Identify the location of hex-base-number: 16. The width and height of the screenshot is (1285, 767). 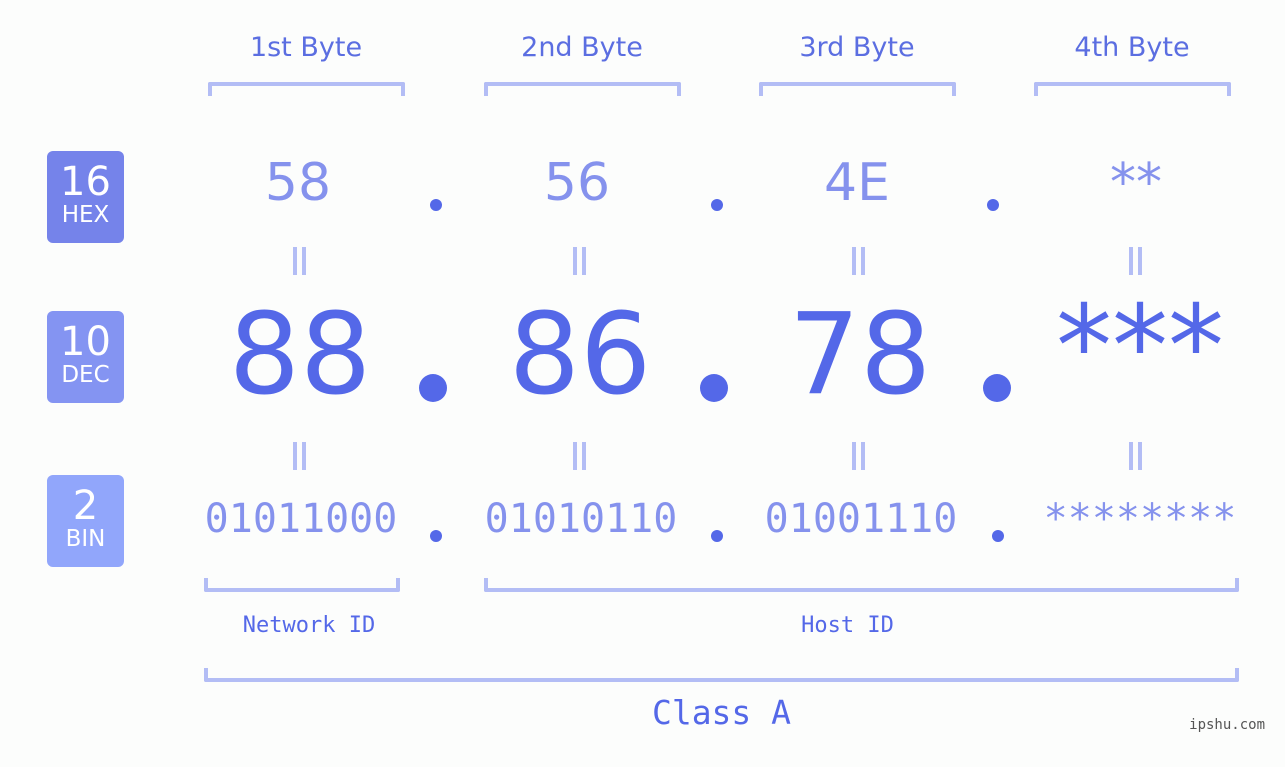
(85, 182).